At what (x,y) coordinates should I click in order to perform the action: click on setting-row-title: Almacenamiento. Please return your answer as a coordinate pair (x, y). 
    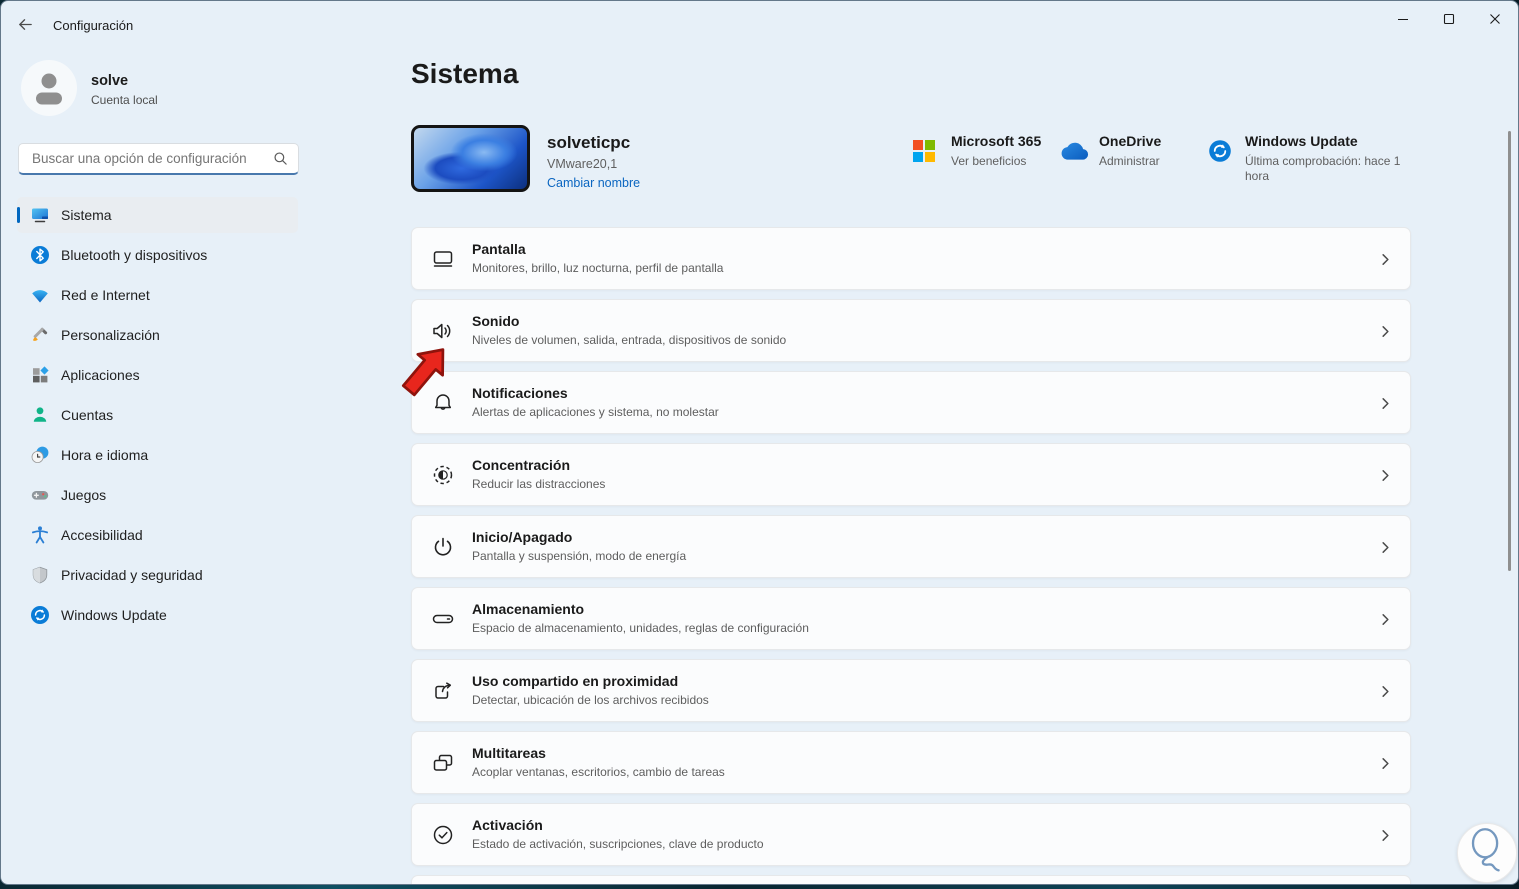
    Looking at the image, I should click on (528, 609).